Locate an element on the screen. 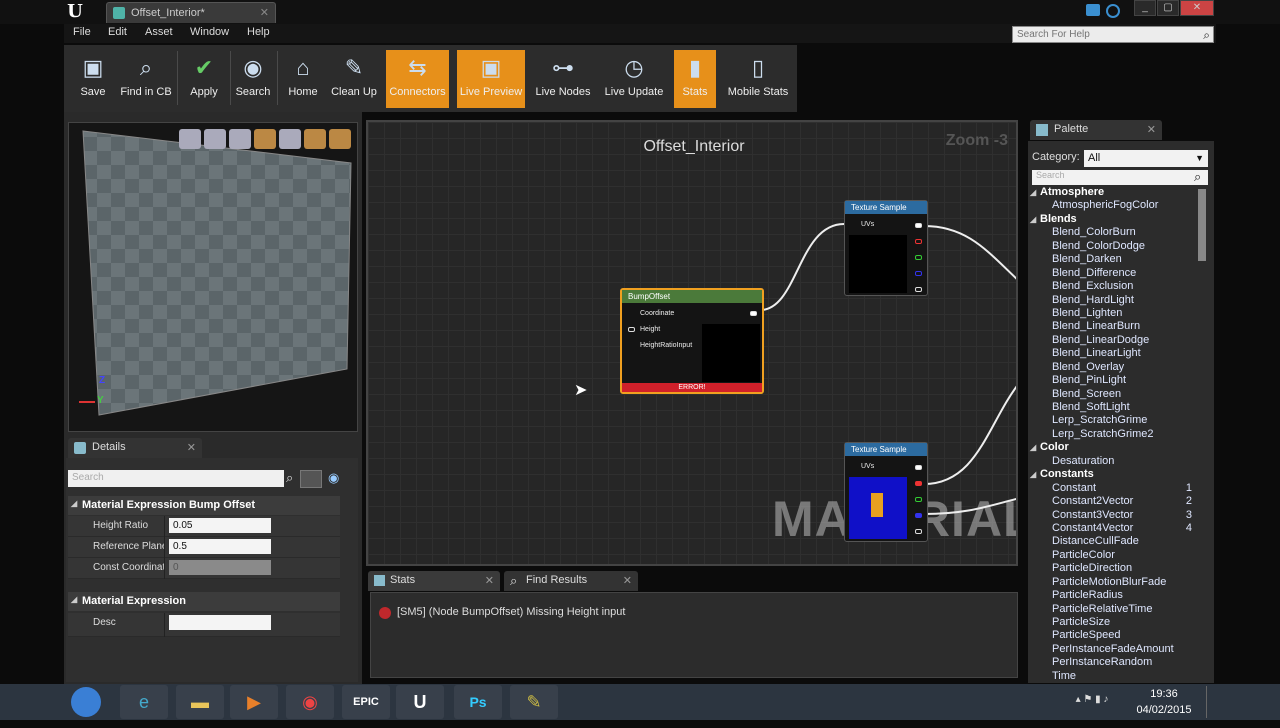 This screenshot has height=728, width=1280. cylinder-icon is located at coordinates (190, 139).